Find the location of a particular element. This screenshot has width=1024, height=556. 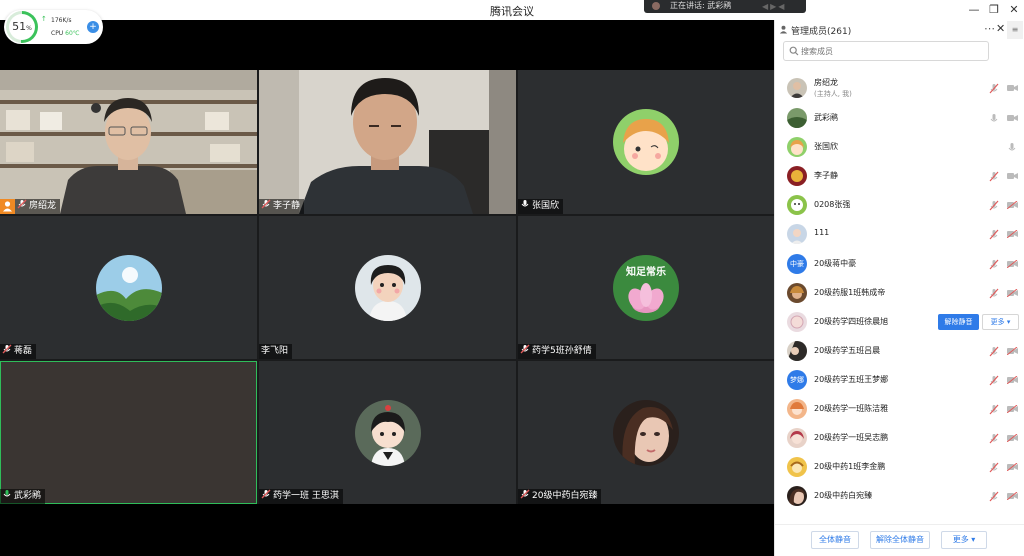

speaking-text: 正在讲话: 武彩鹇 is located at coordinates (701, 5).